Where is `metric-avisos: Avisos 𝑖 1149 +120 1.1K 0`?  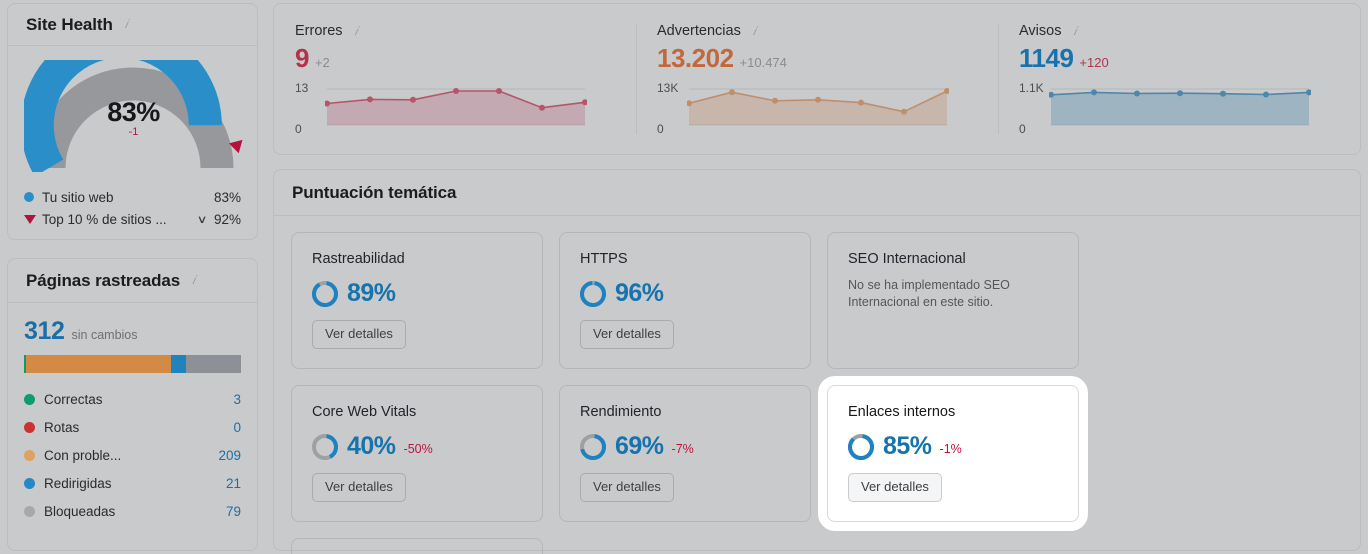 metric-avisos: Avisos 𝑖 1149 +120 1.1K 0 is located at coordinates (1179, 79).